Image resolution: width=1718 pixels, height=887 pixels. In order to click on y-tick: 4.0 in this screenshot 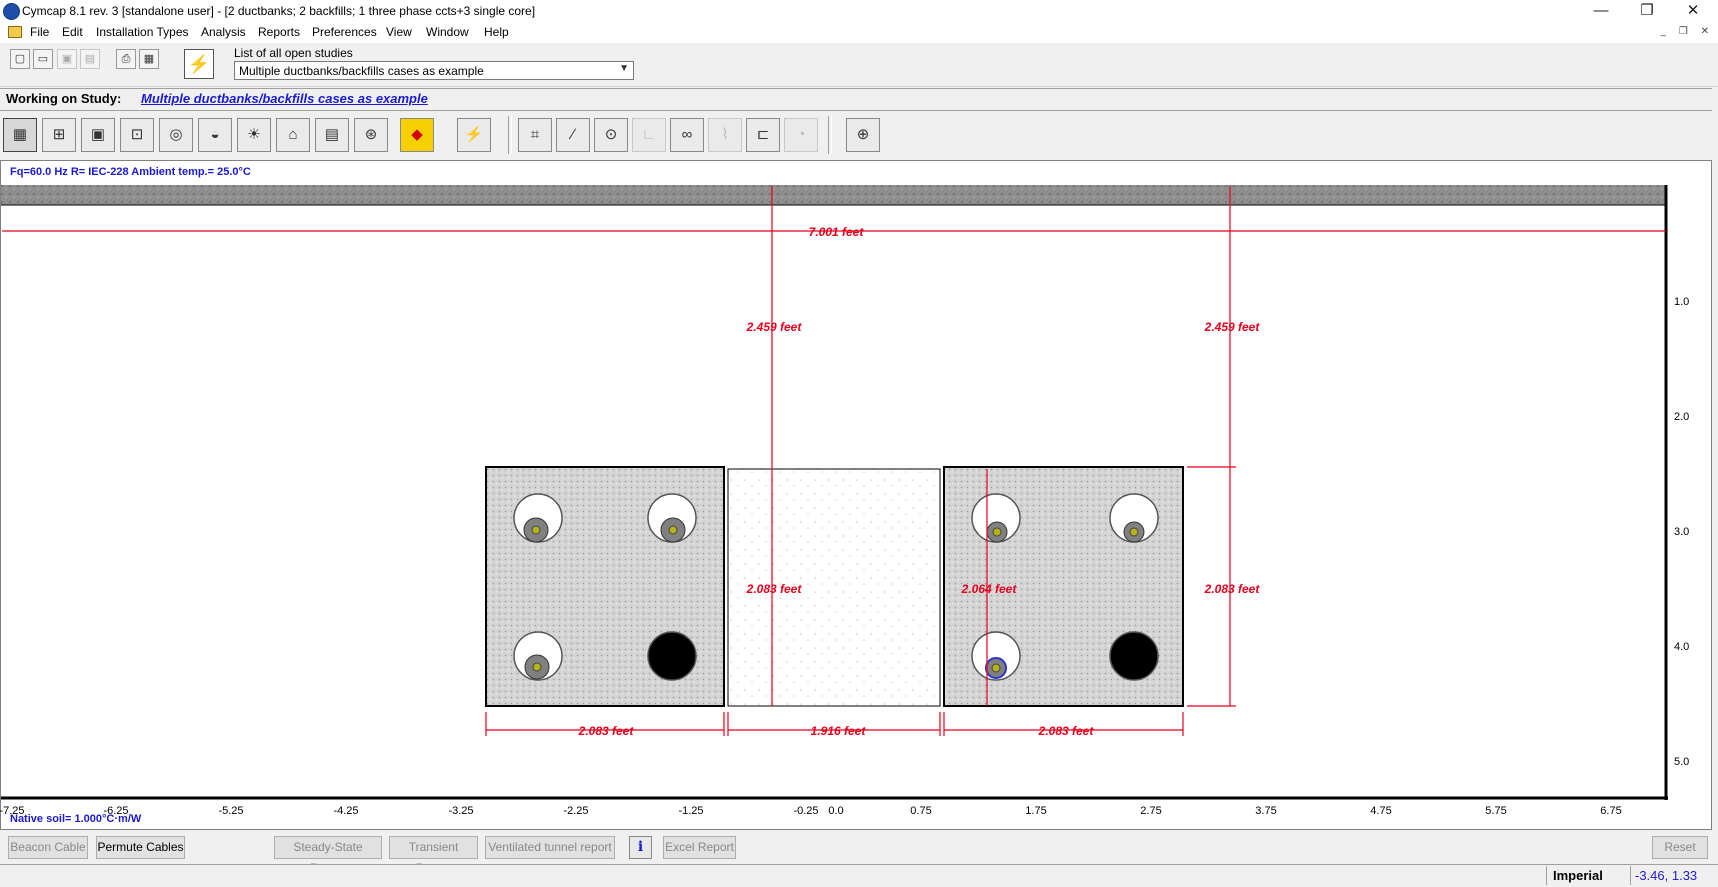, I will do `click(1681, 647)`.